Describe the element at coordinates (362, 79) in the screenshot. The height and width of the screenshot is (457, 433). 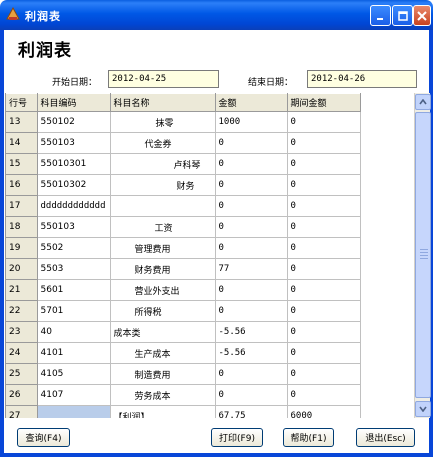
I see `end-date-field: 2012-04-26` at that location.